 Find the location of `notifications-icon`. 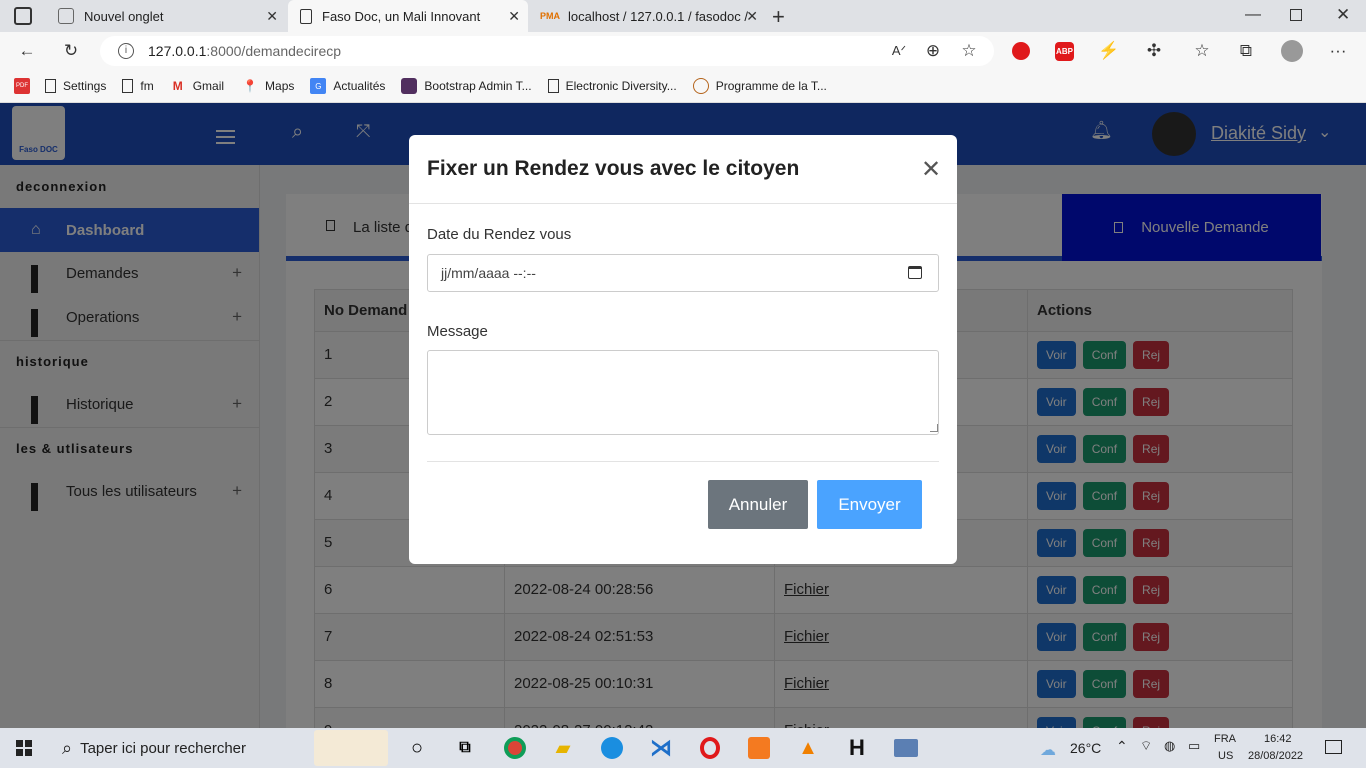

notifications-icon is located at coordinates (1333, 747).